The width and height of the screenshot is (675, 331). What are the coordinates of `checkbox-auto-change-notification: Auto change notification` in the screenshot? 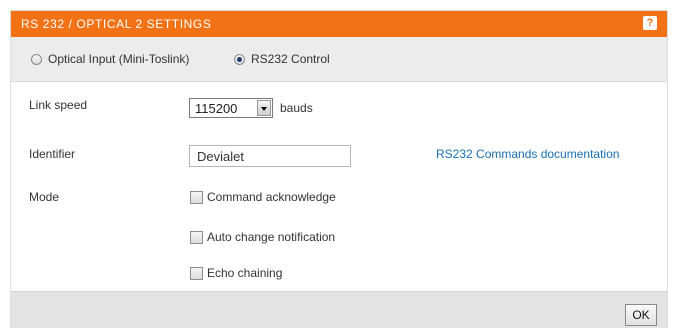 It's located at (262, 237).